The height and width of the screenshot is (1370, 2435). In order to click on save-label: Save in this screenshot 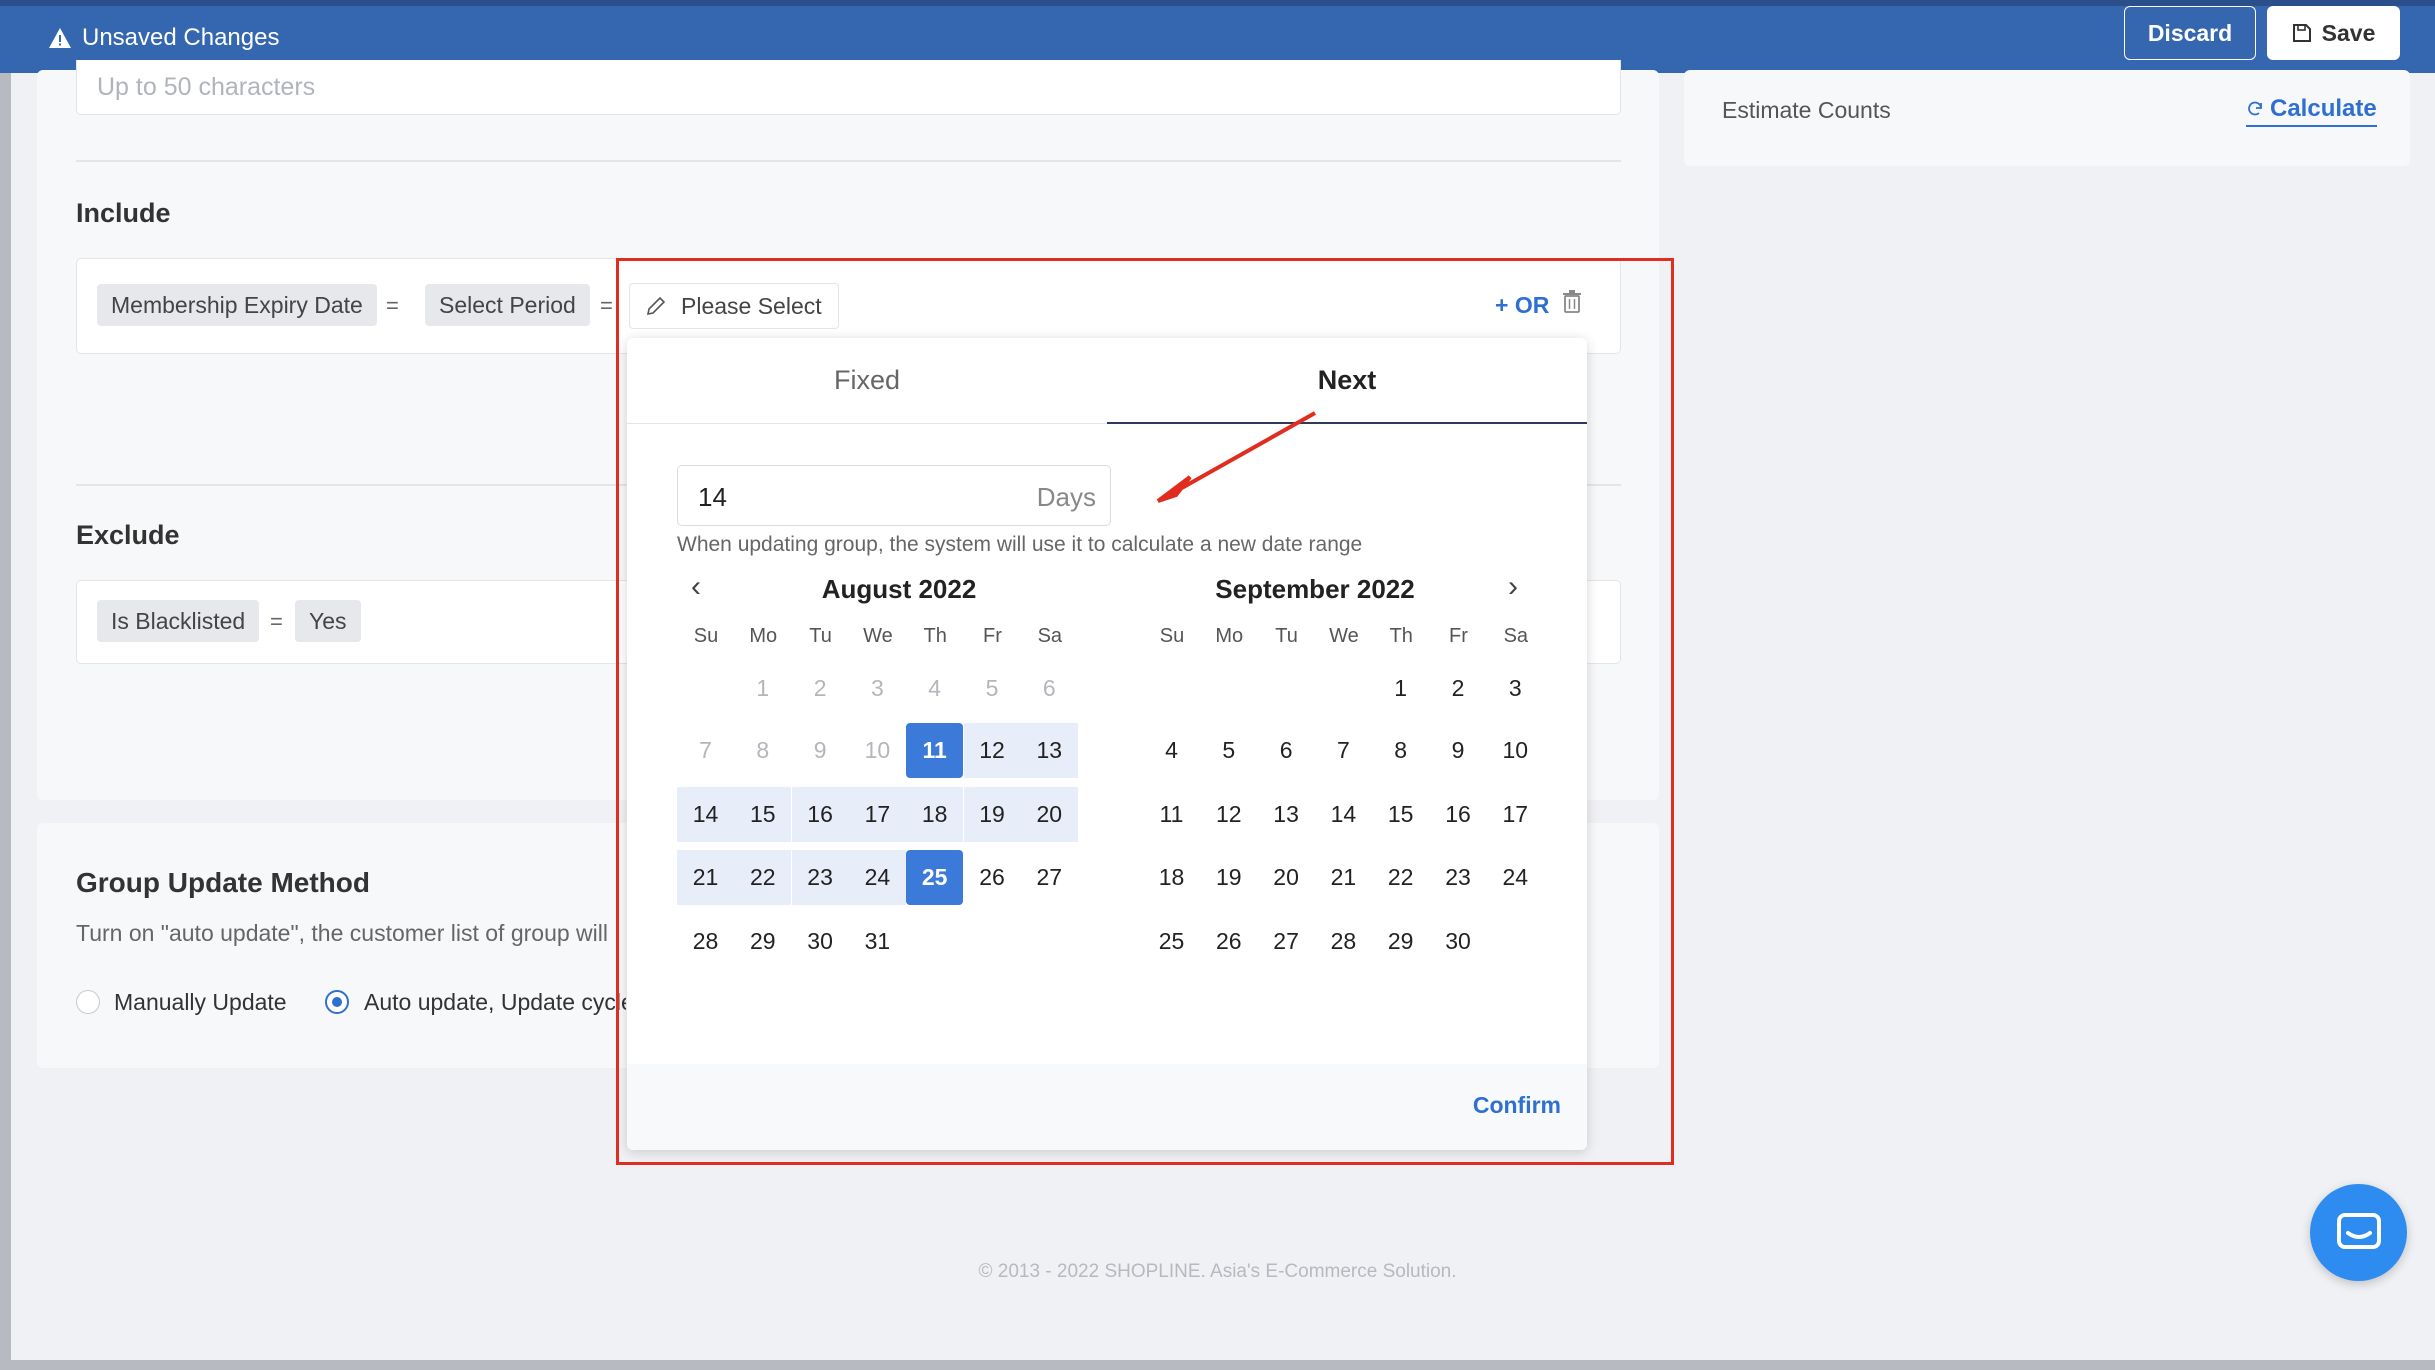, I will do `click(2348, 32)`.